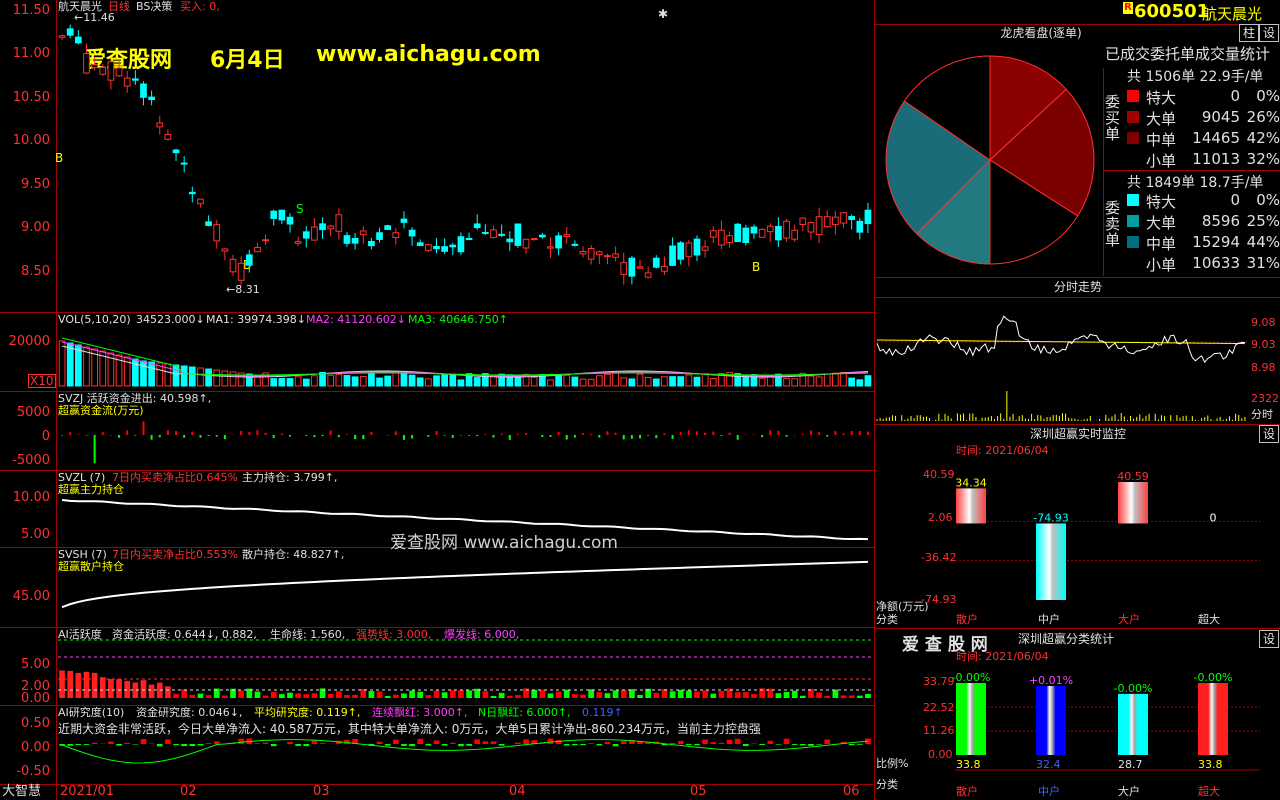 This screenshot has width=1280, height=800. Describe the element at coordinates (308, 634) in the screenshot. I see `ai-life-line: 生命线: 1.560,` at that location.